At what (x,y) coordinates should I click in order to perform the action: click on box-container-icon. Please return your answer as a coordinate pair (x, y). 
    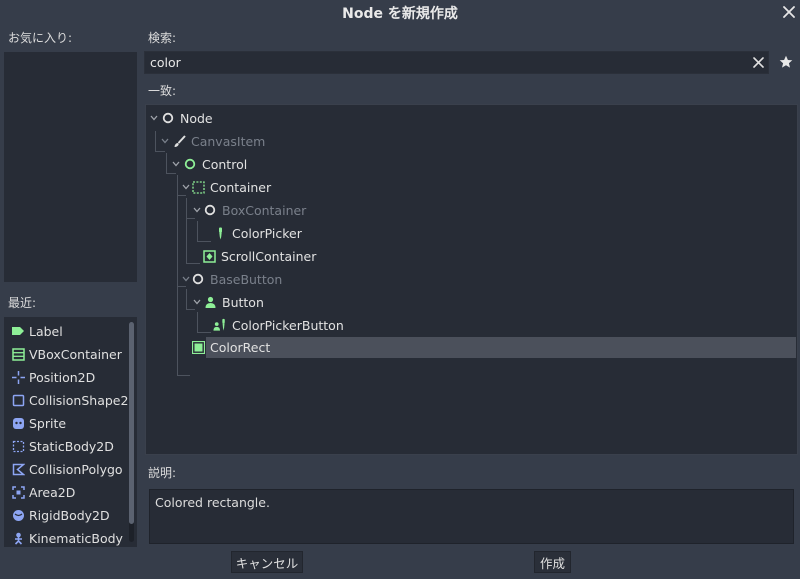
    Looking at the image, I should click on (210, 210).